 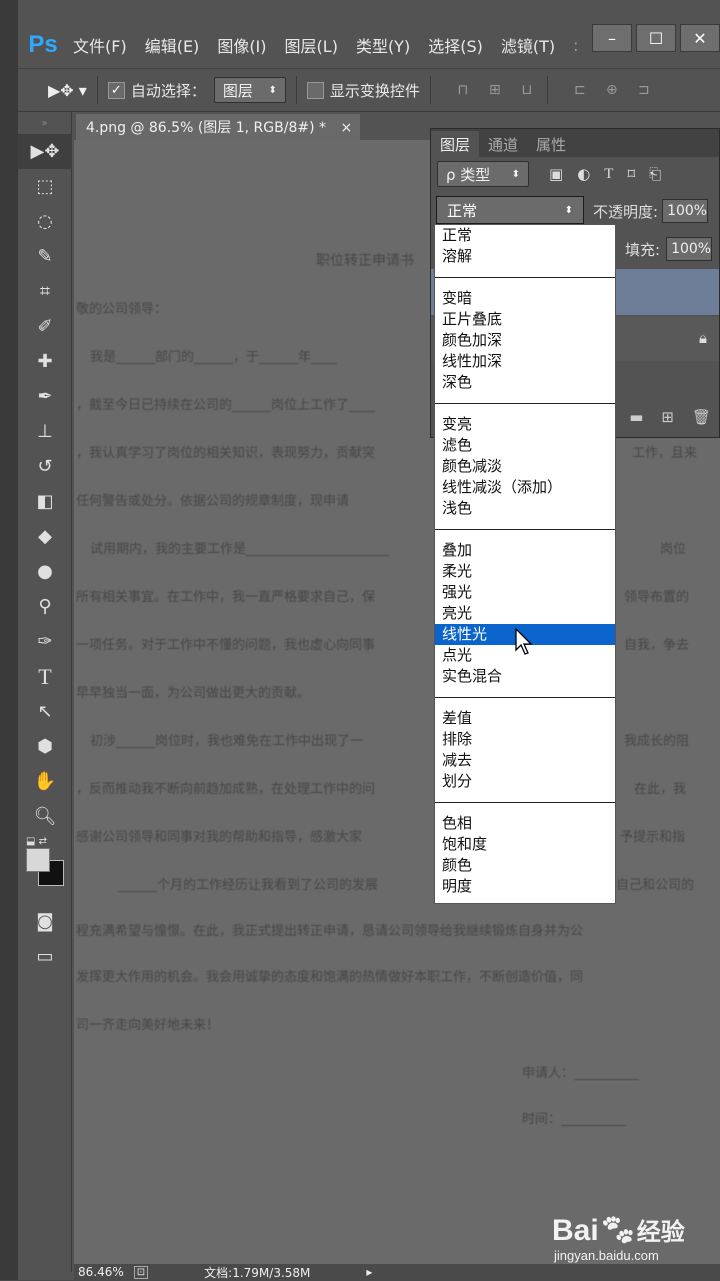 What do you see at coordinates (44, 123) in the screenshot?
I see `panel-grip-icon: »` at bounding box center [44, 123].